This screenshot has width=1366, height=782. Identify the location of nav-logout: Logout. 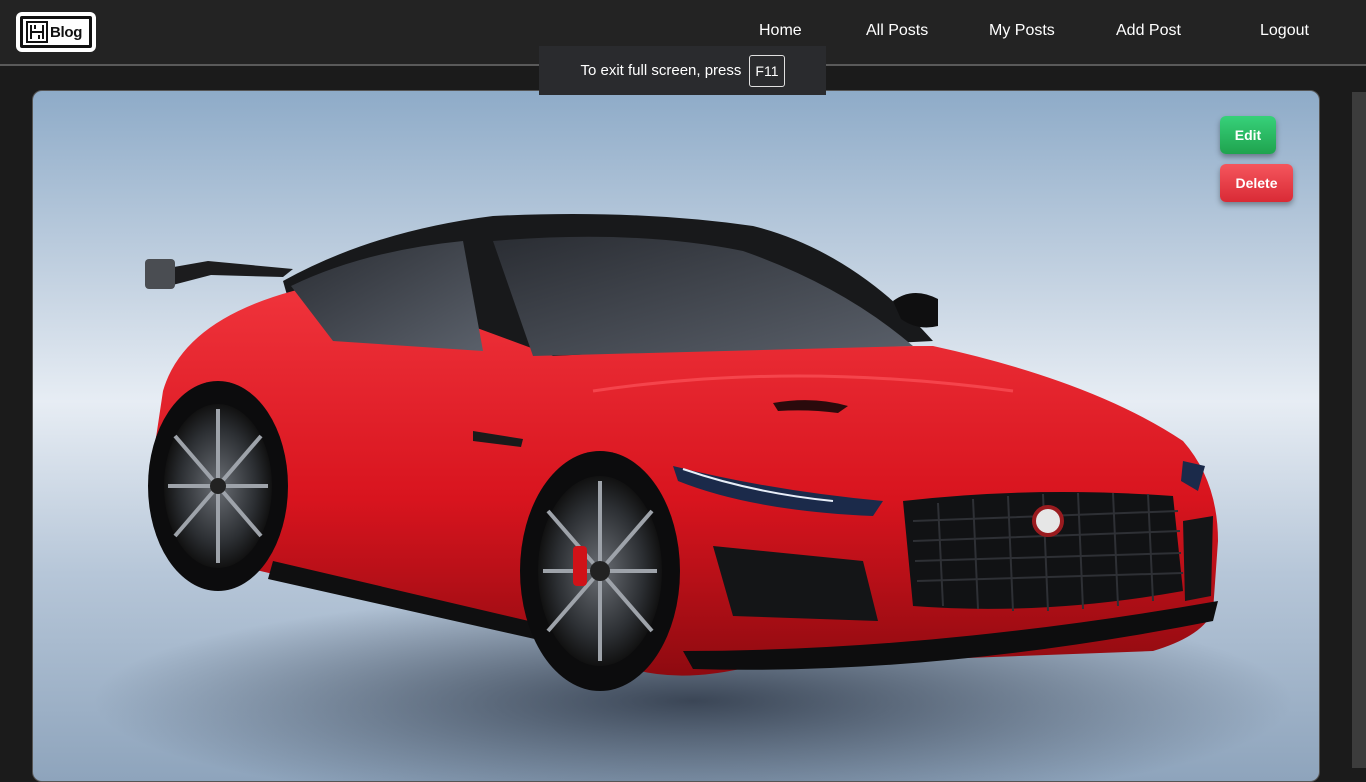
(1284, 31).